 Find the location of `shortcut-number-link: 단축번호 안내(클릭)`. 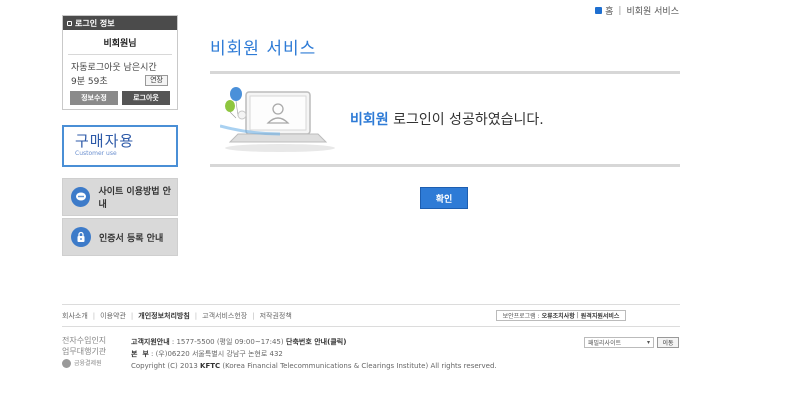

shortcut-number-link: 단축번호 안내(클릭) is located at coordinates (315, 342).